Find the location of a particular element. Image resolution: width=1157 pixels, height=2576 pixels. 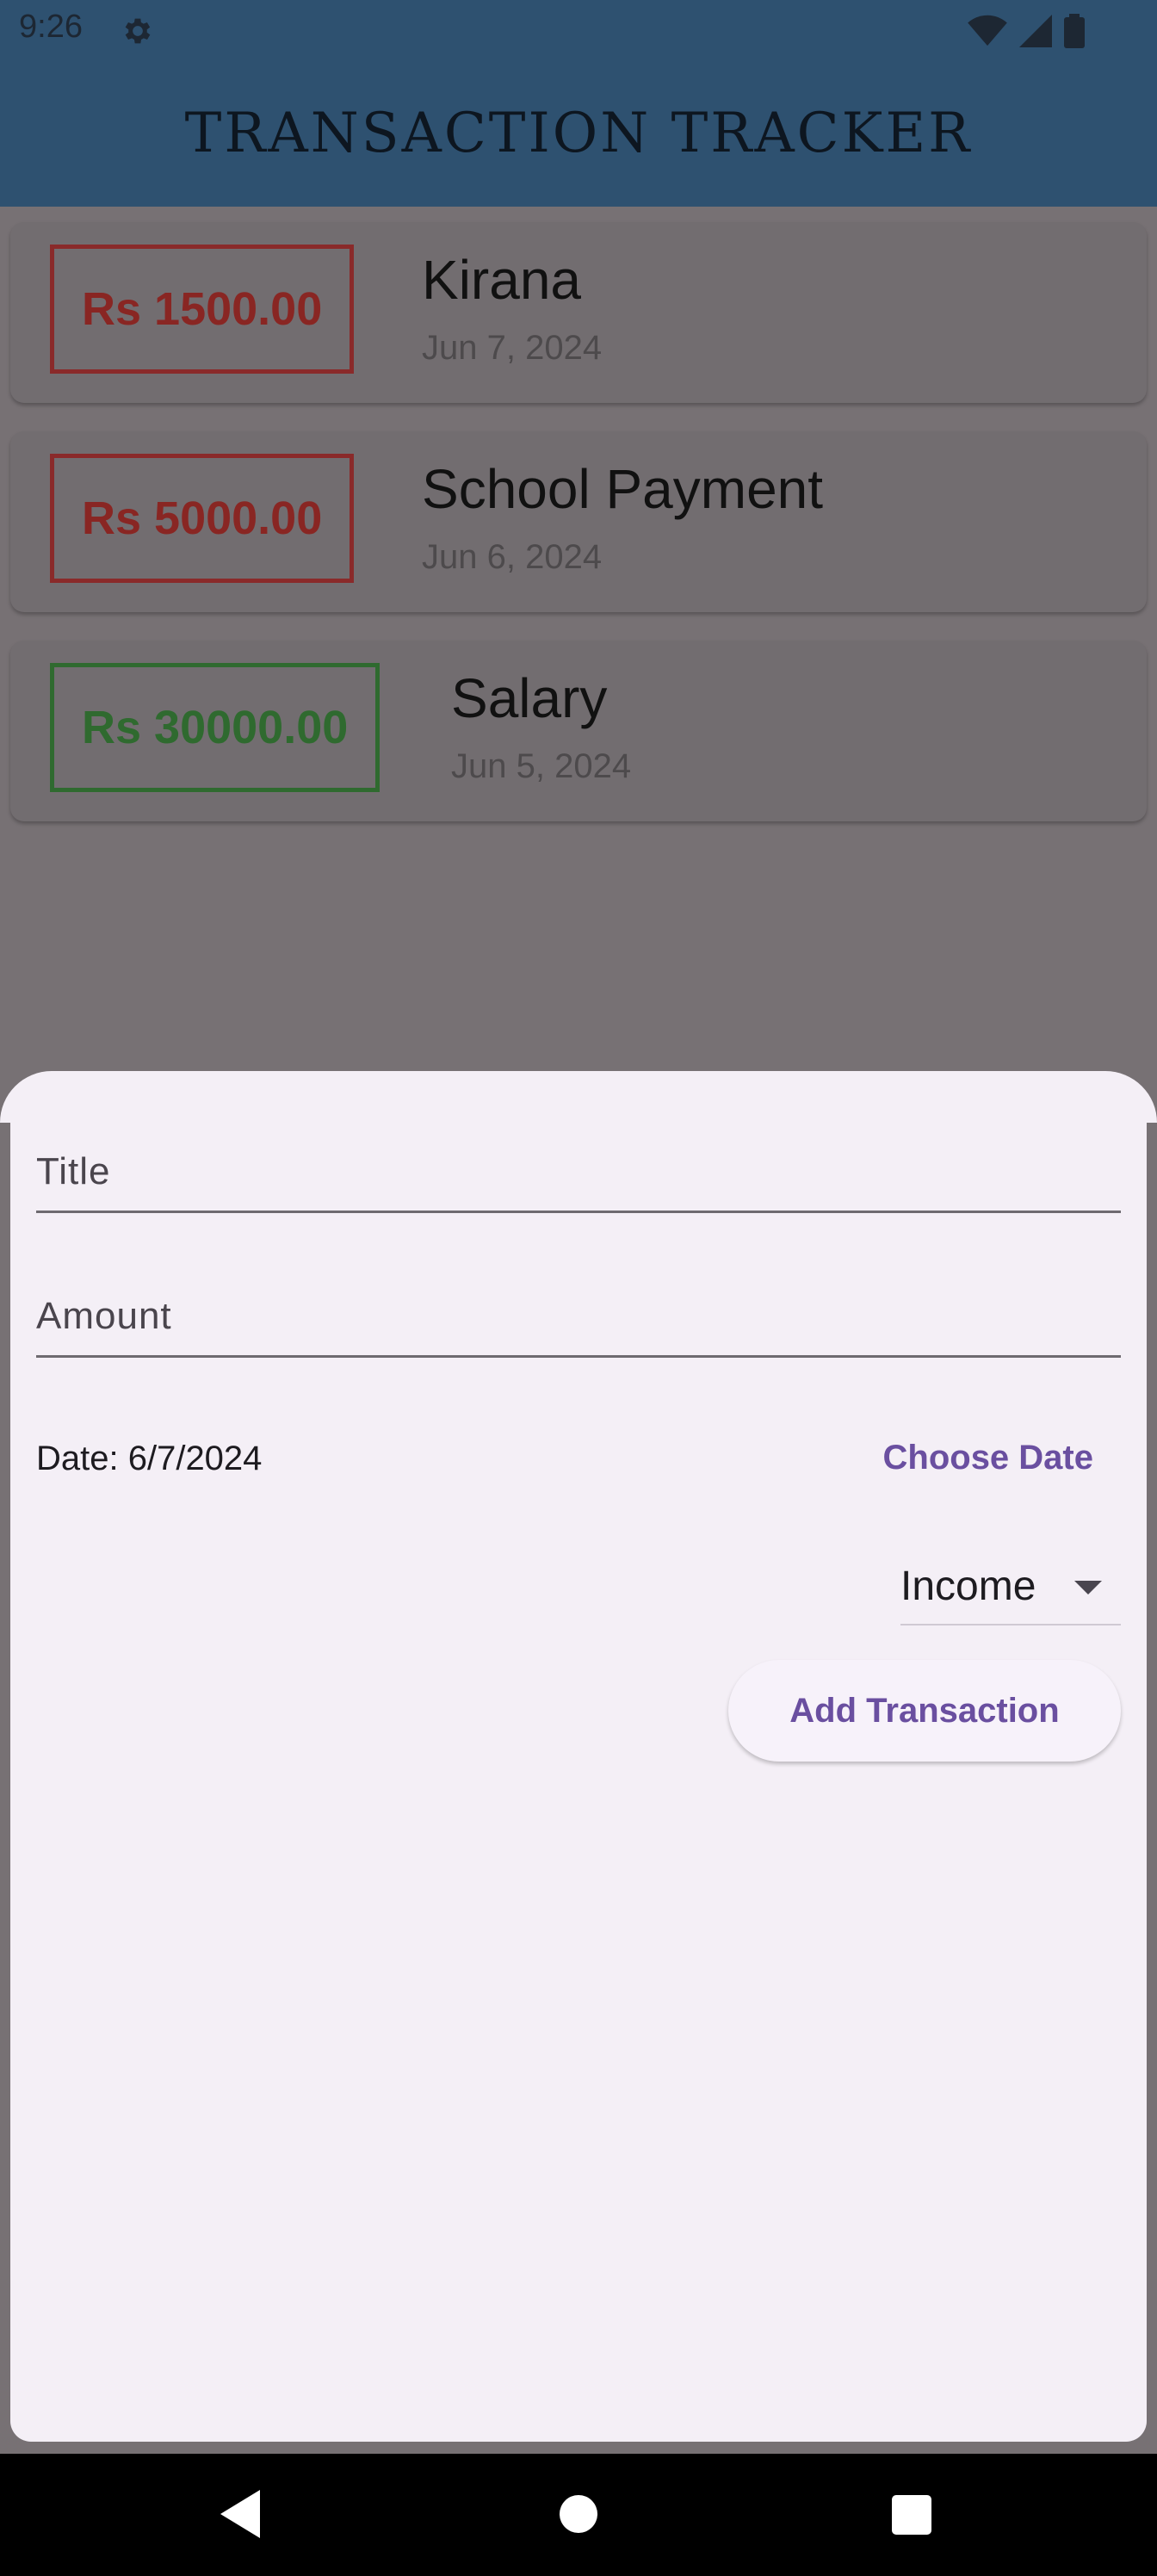

system-nav-bar is located at coordinates (579, 2515).